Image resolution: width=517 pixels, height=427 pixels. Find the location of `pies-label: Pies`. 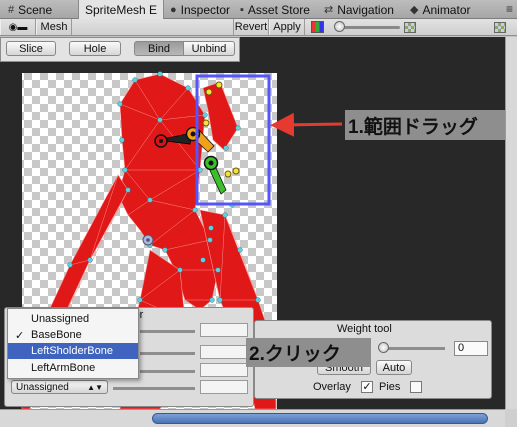

pies-label: Pies is located at coordinates (390, 387).